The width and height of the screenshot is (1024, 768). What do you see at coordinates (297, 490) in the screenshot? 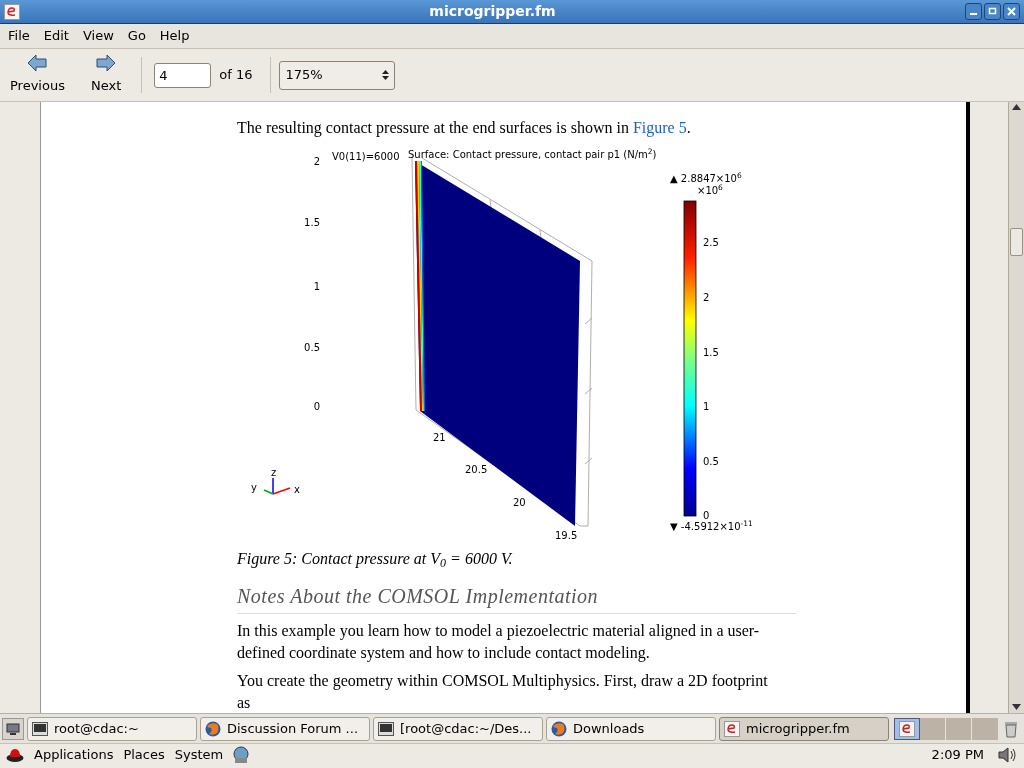
I see `axis-label: x` at bounding box center [297, 490].